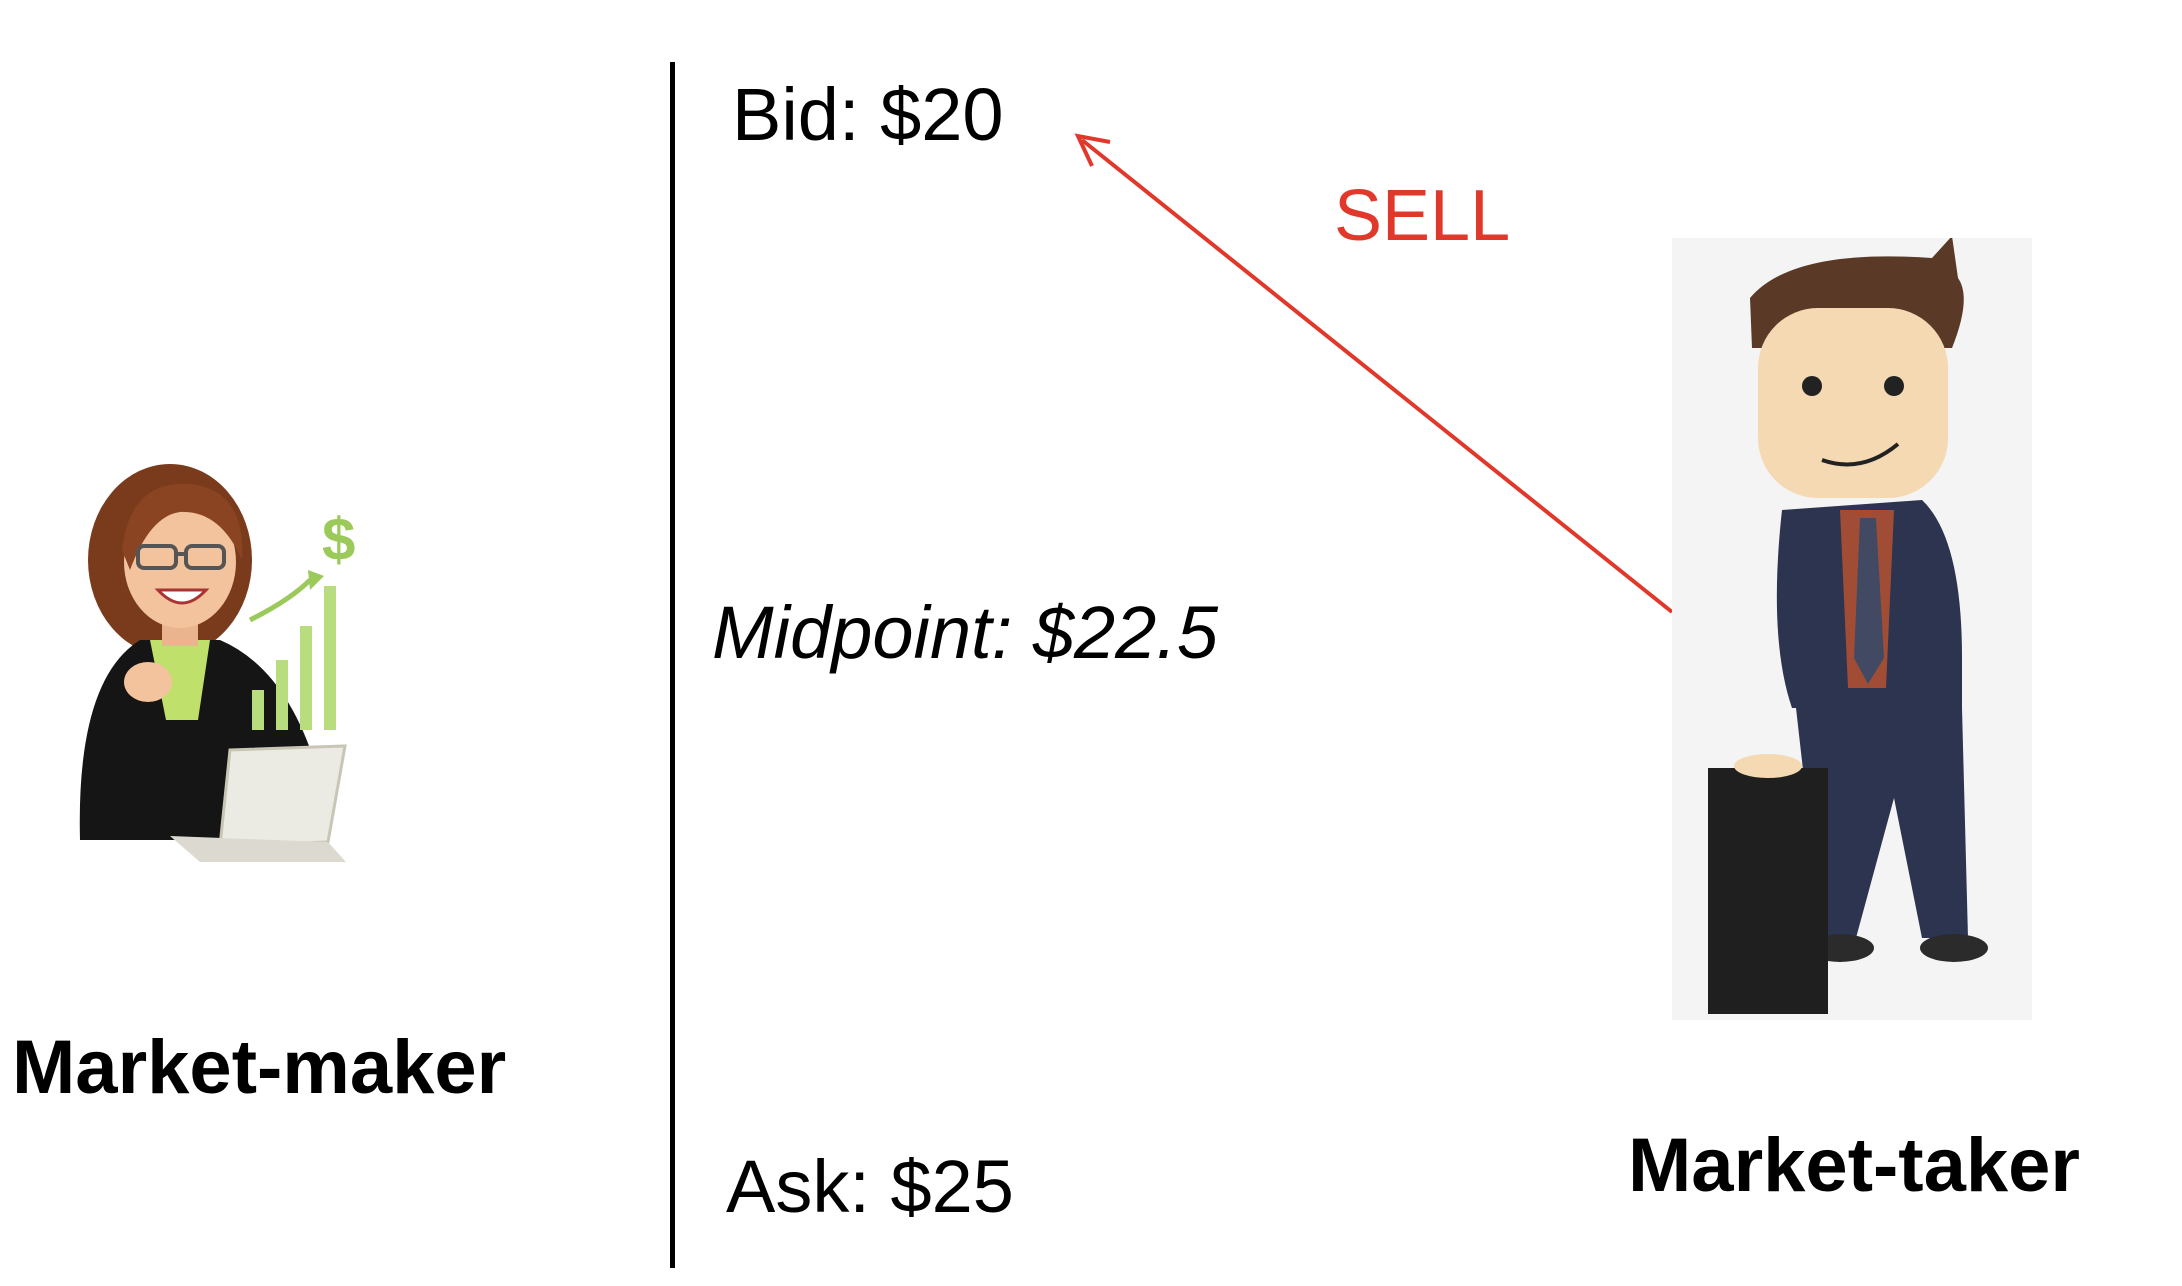 Image resolution: width=2182 pixels, height=1286 pixels. I want to click on sell-arrow-head, so click(1092, 150).